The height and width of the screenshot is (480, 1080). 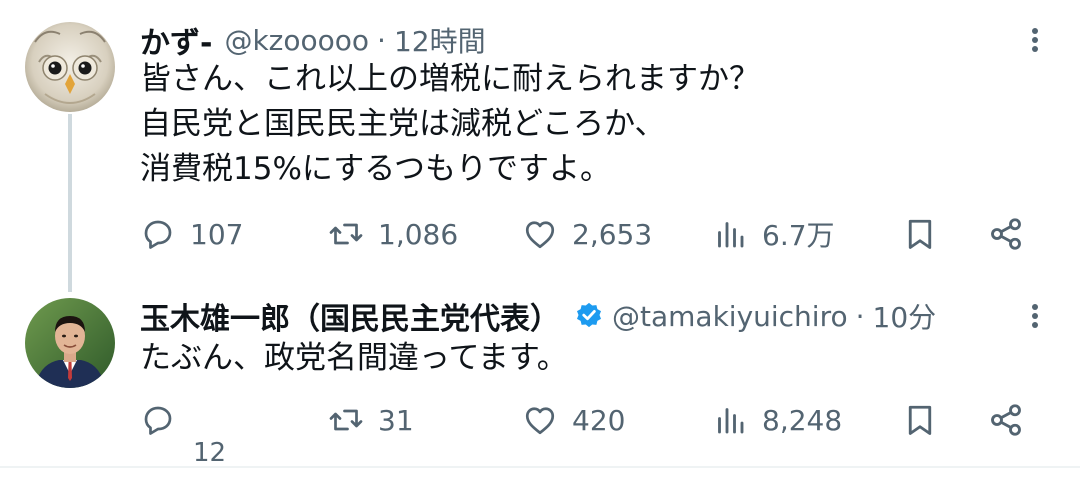 I want to click on like-button: 2,653, so click(x=587, y=234).